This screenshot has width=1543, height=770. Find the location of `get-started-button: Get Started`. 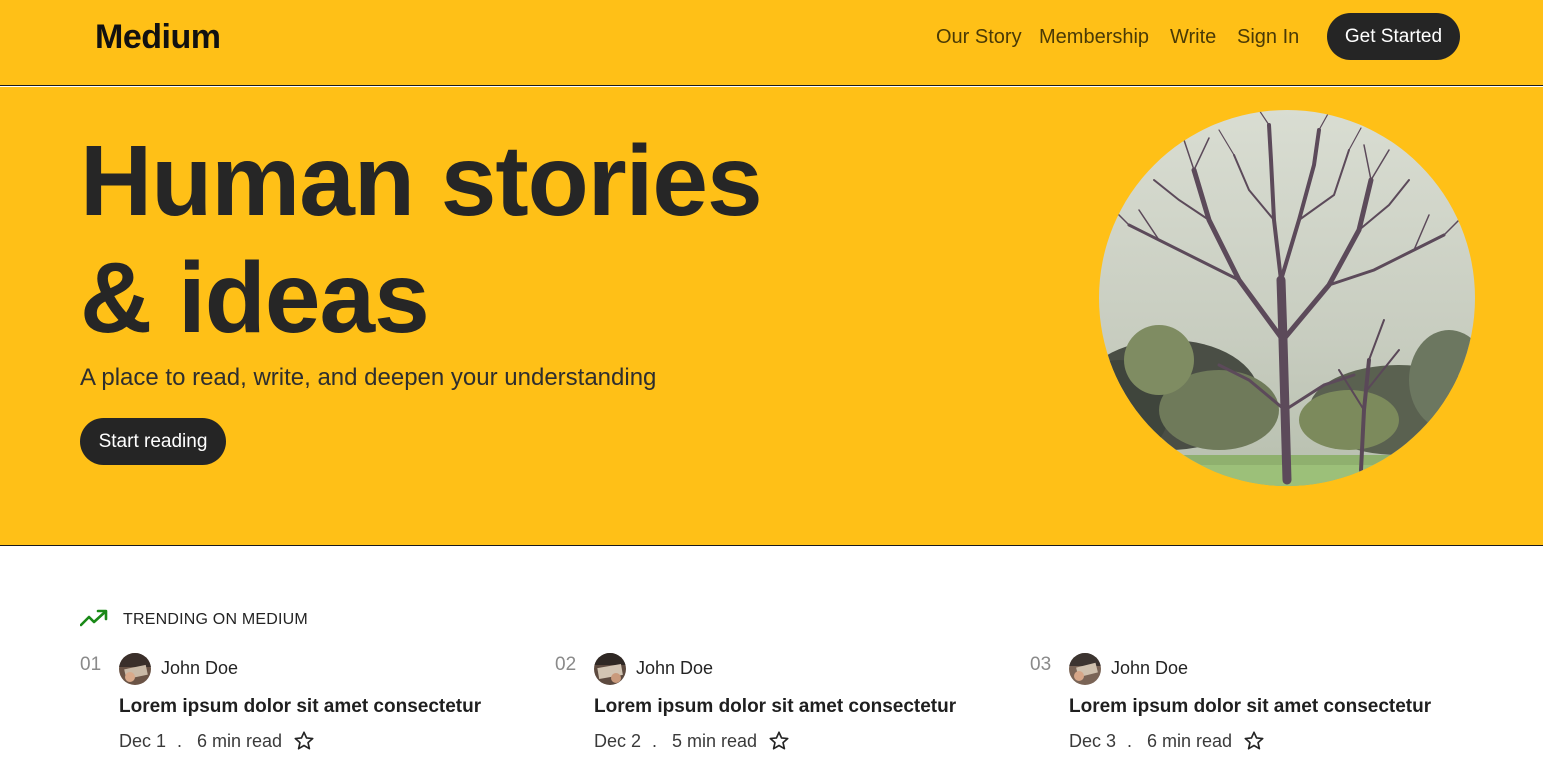

get-started-button: Get Started is located at coordinates (1393, 36).